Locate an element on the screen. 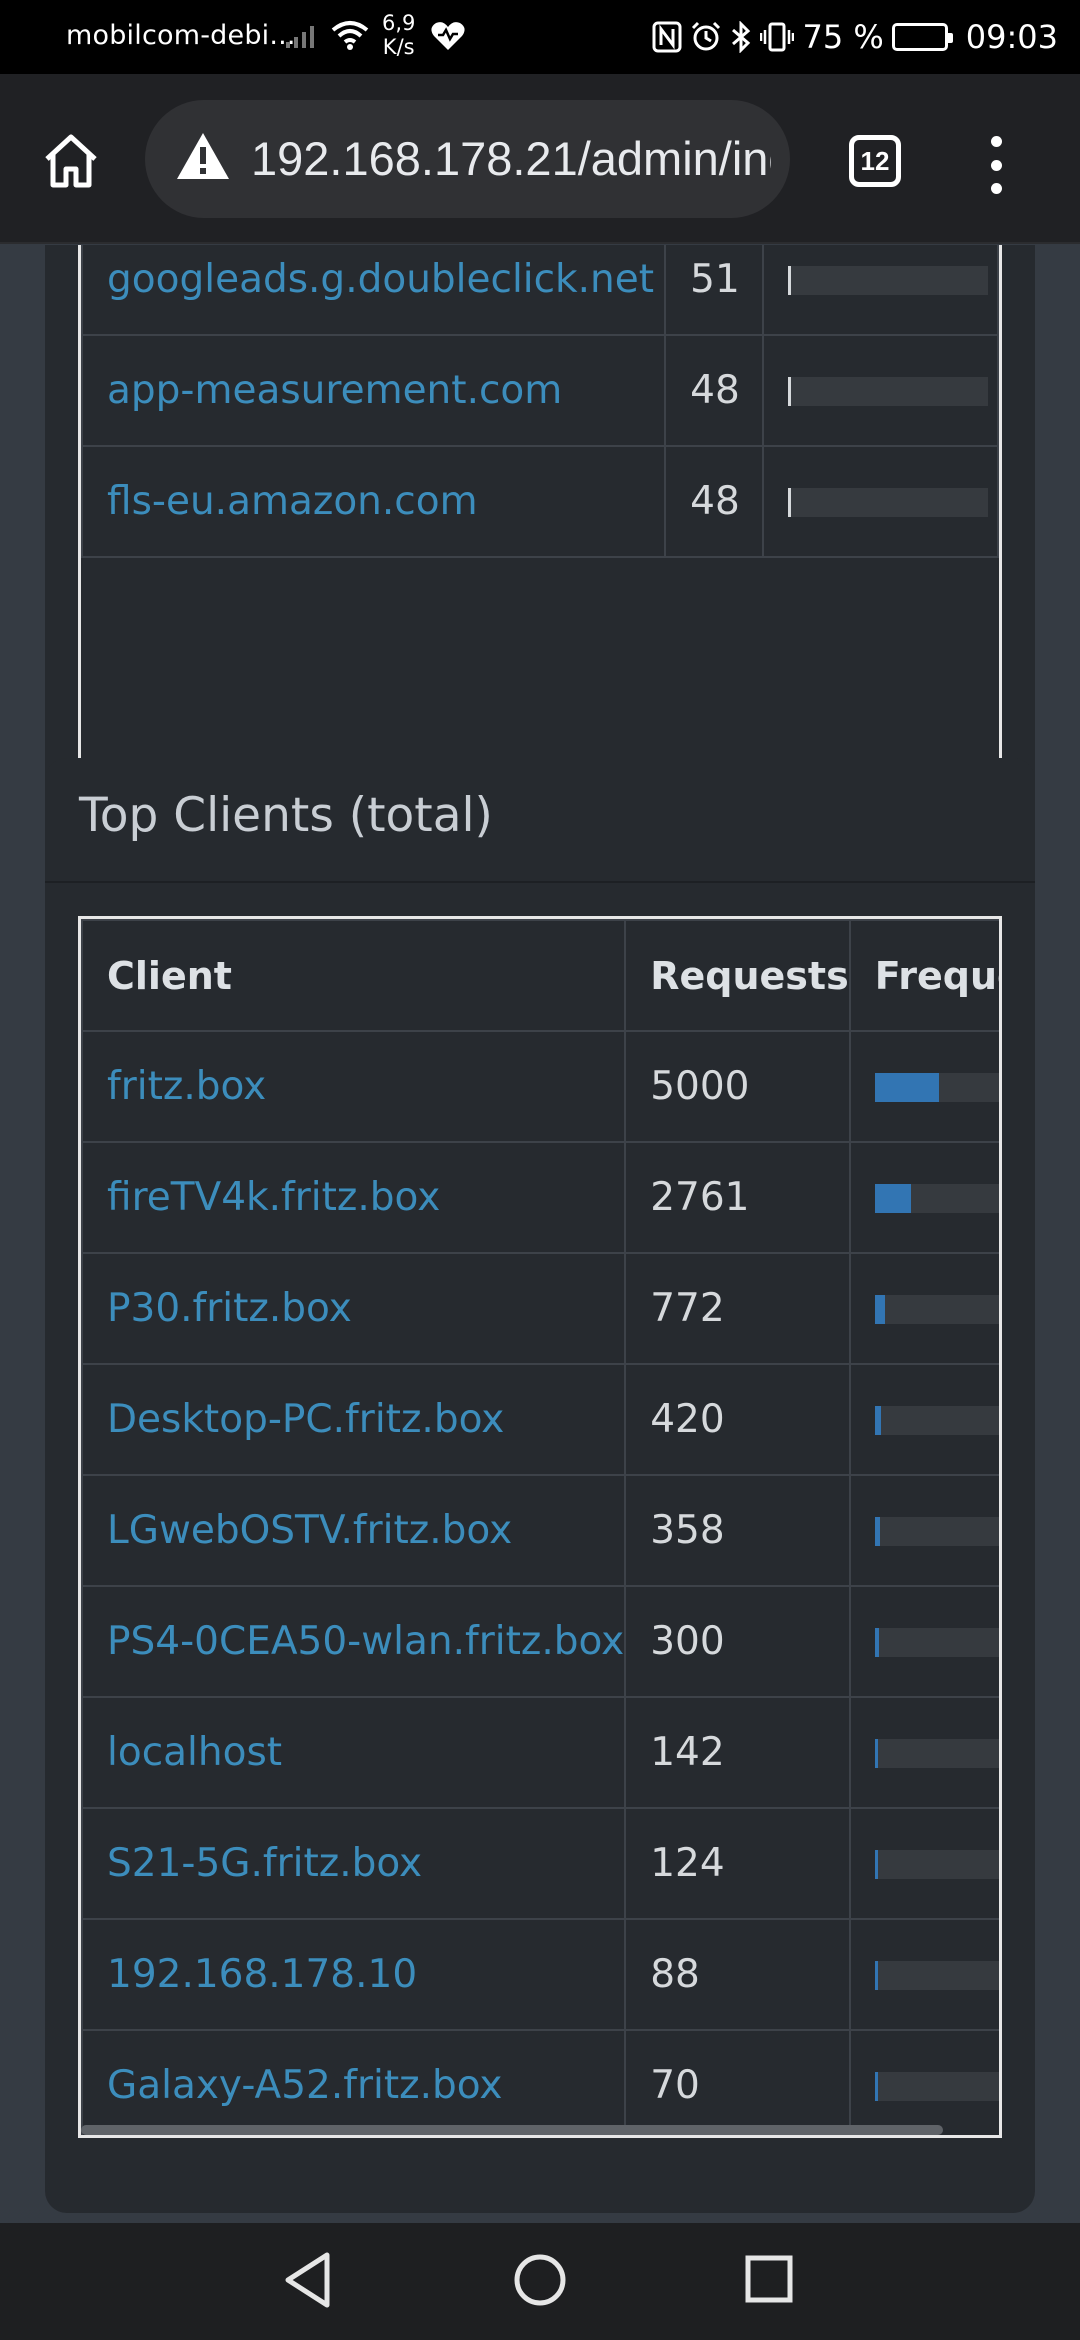  speed-unit: K/s is located at coordinates (398, 47).